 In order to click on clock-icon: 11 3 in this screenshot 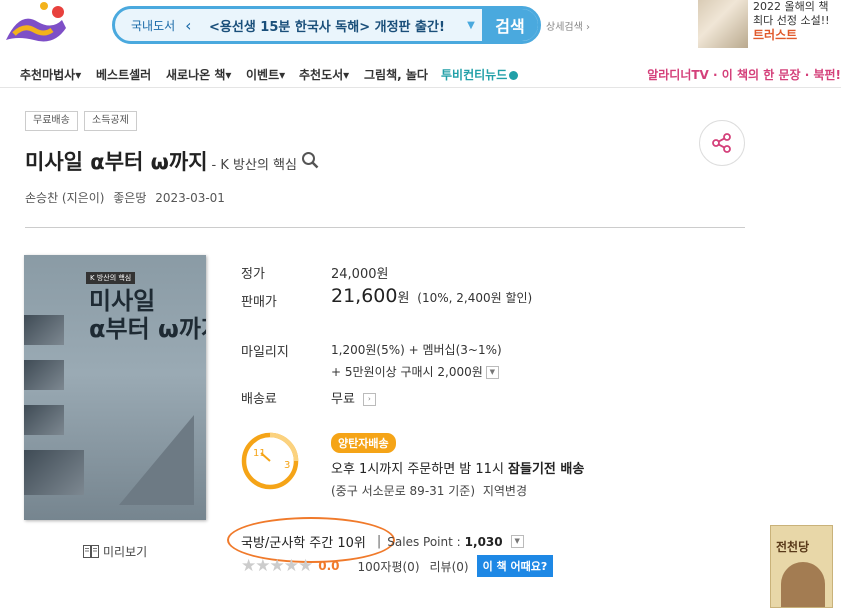, I will do `click(270, 461)`.